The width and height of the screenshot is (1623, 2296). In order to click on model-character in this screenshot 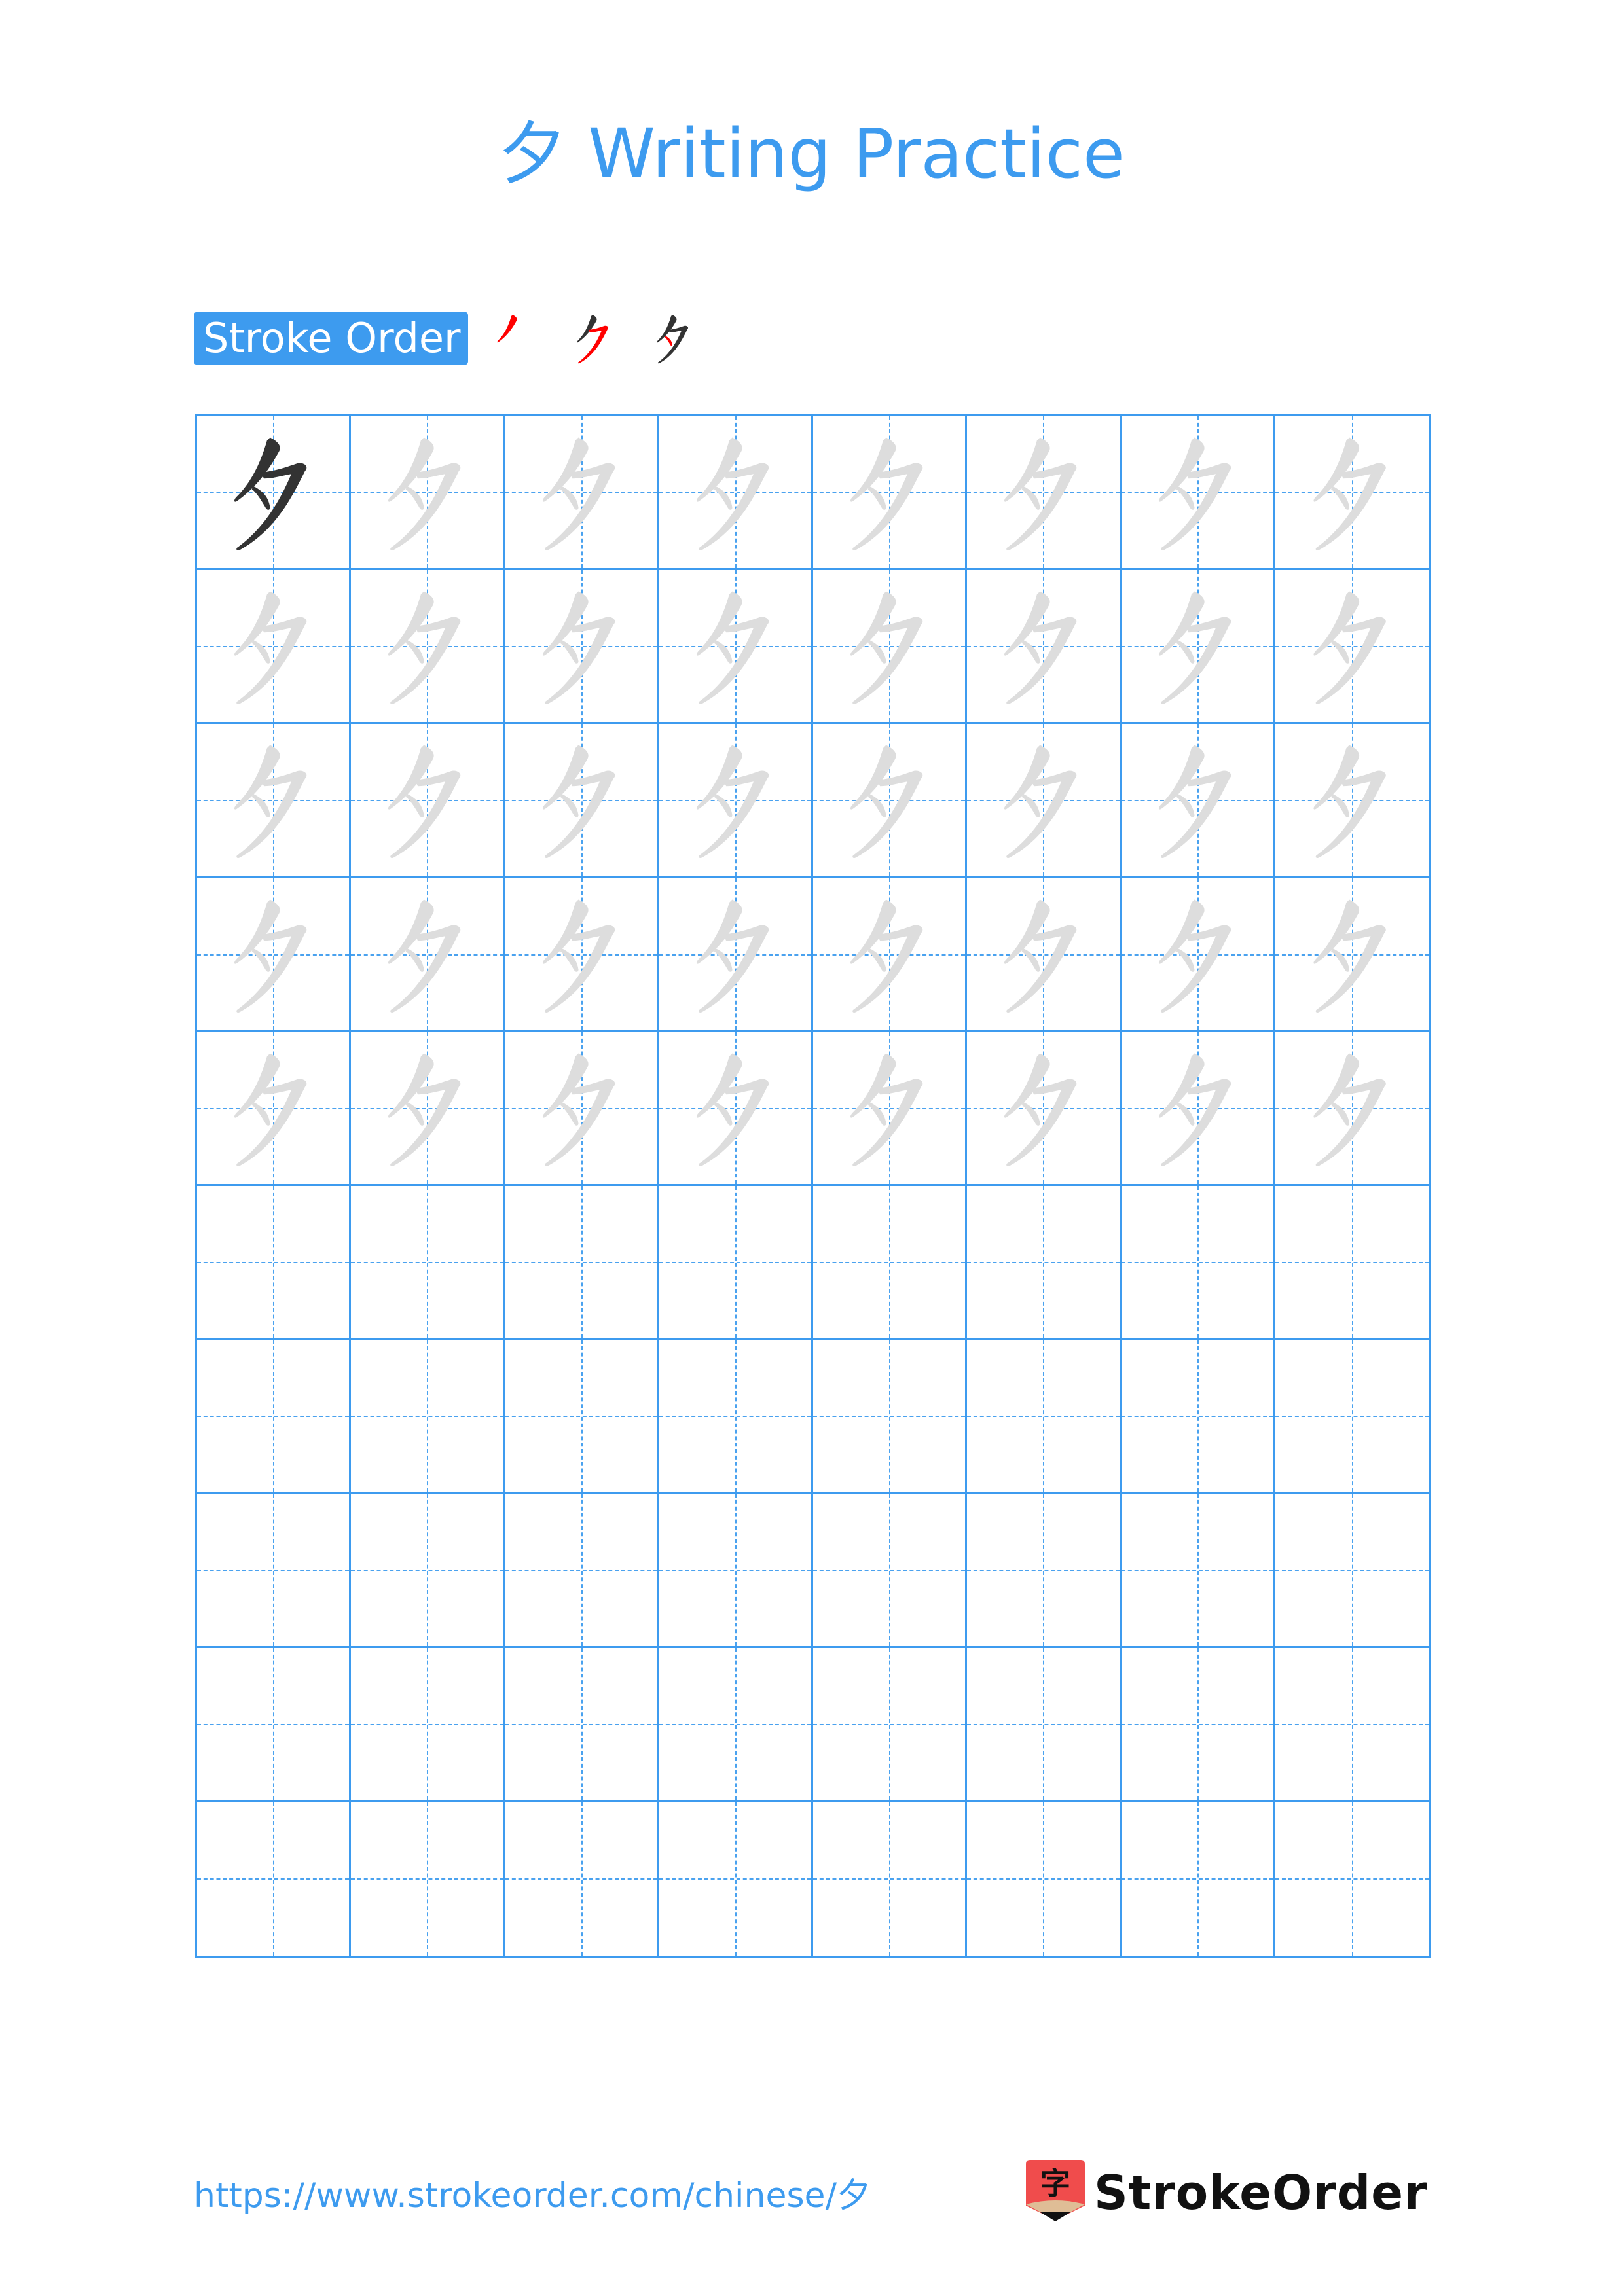, I will do `click(270, 493)`.